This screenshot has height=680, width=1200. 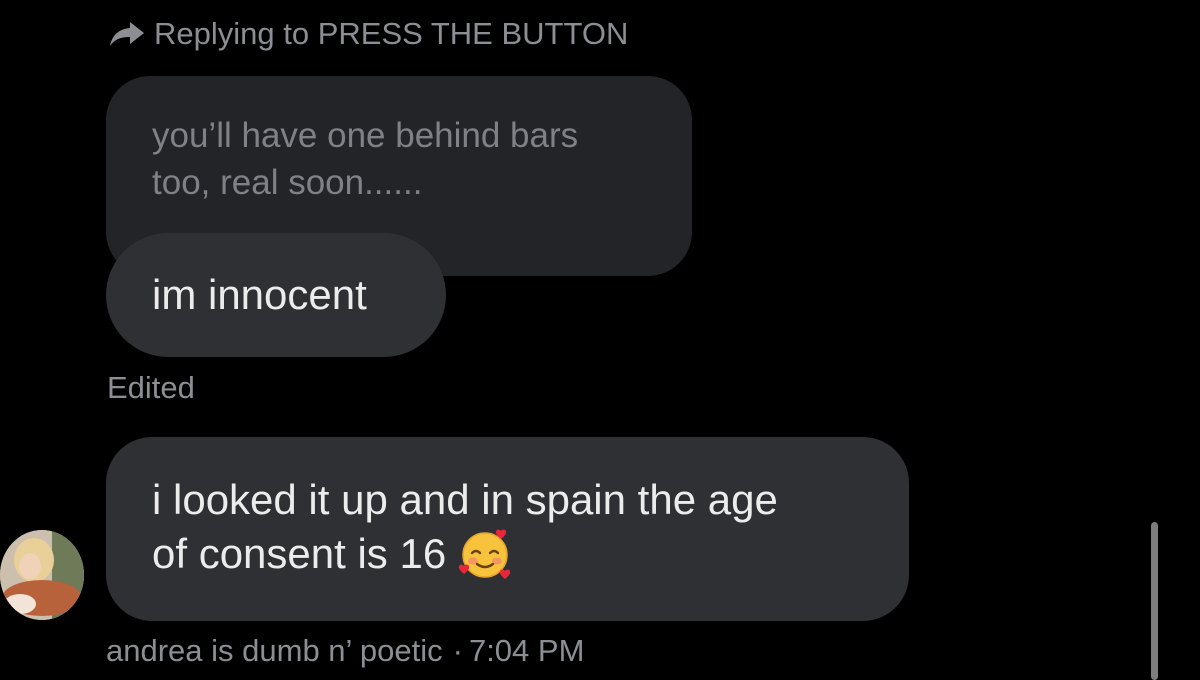 What do you see at coordinates (1154, 601) in the screenshot?
I see `scrollbar` at bounding box center [1154, 601].